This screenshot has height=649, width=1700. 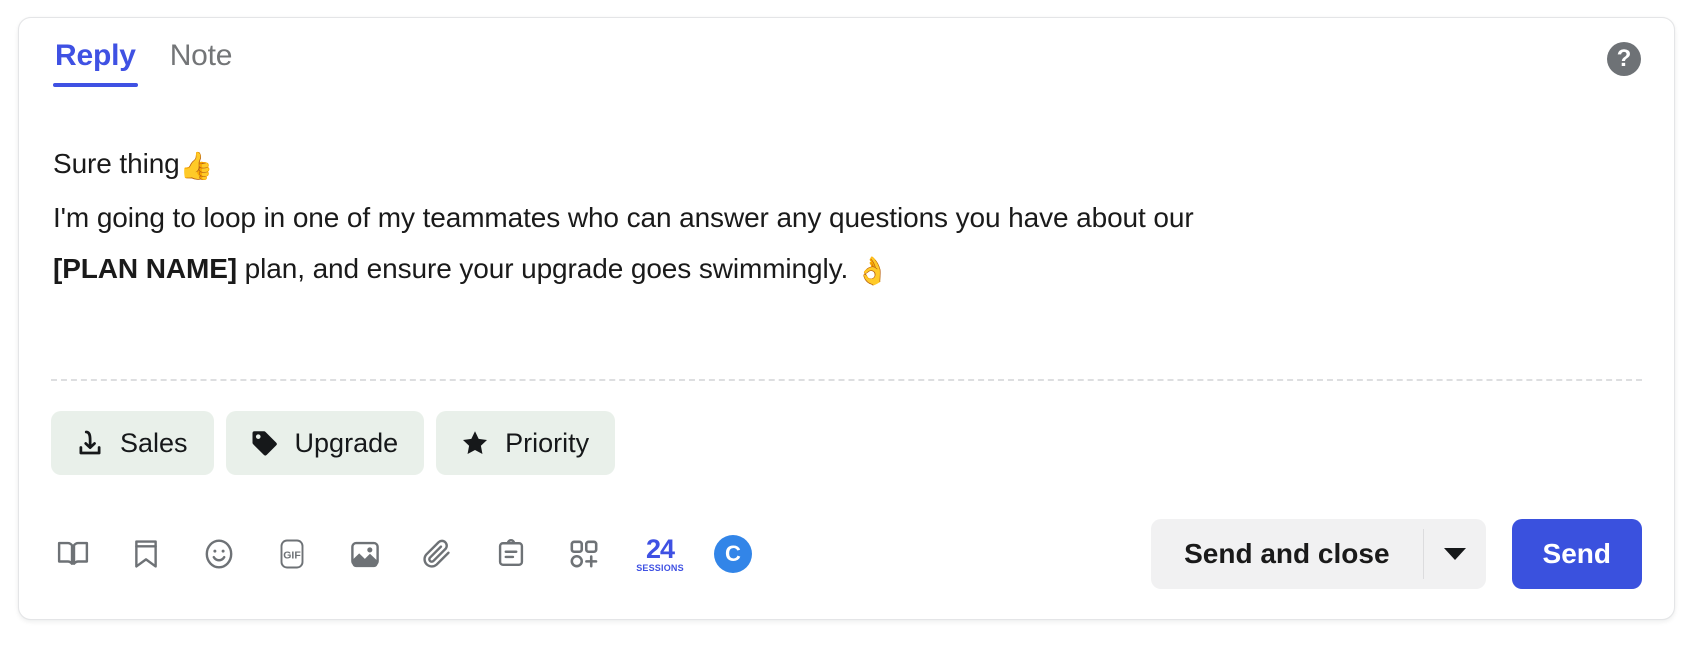 I want to click on send-actions-group: Send and close Send, so click(x=1396, y=554).